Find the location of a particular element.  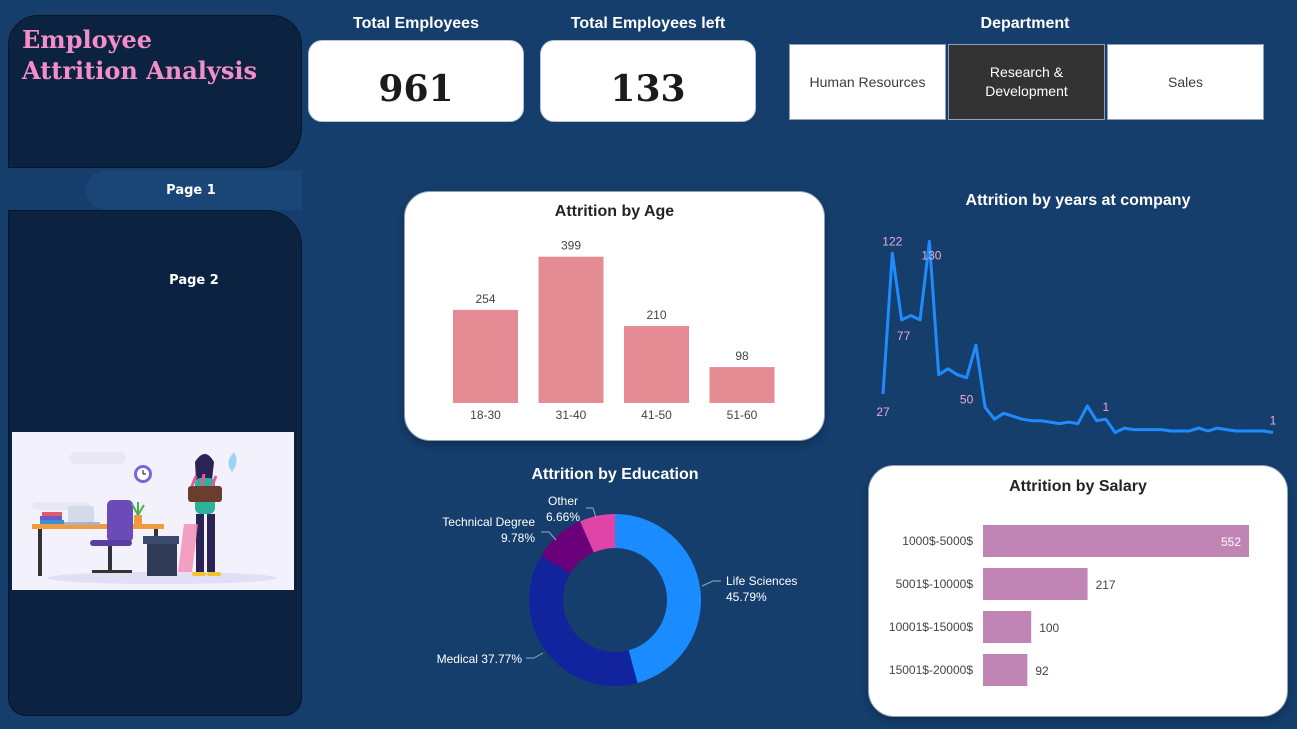

age-bar-value: 254 is located at coordinates (485, 299).